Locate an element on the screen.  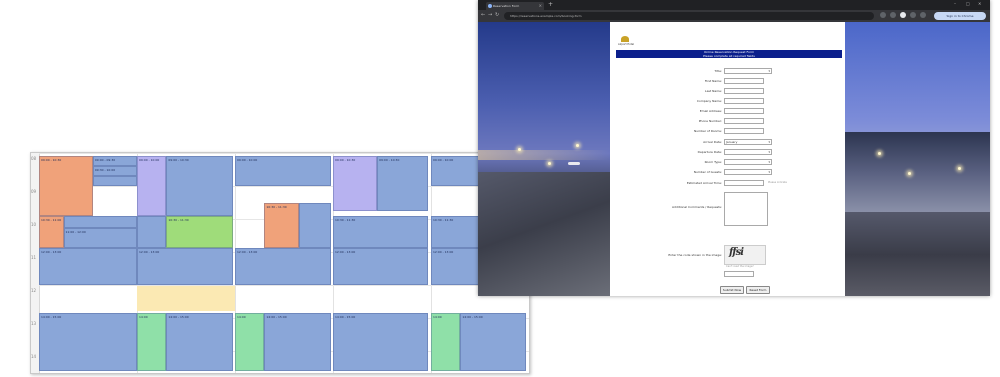
tarmac-image is located at coordinates (544, 234).